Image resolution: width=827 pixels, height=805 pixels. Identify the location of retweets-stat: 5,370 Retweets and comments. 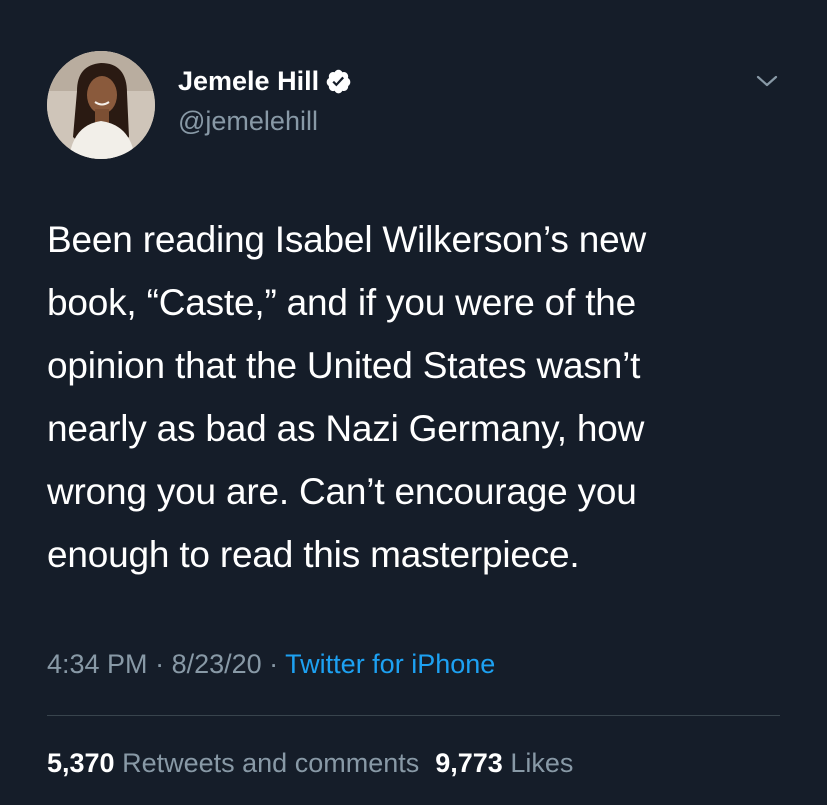
(233, 763).